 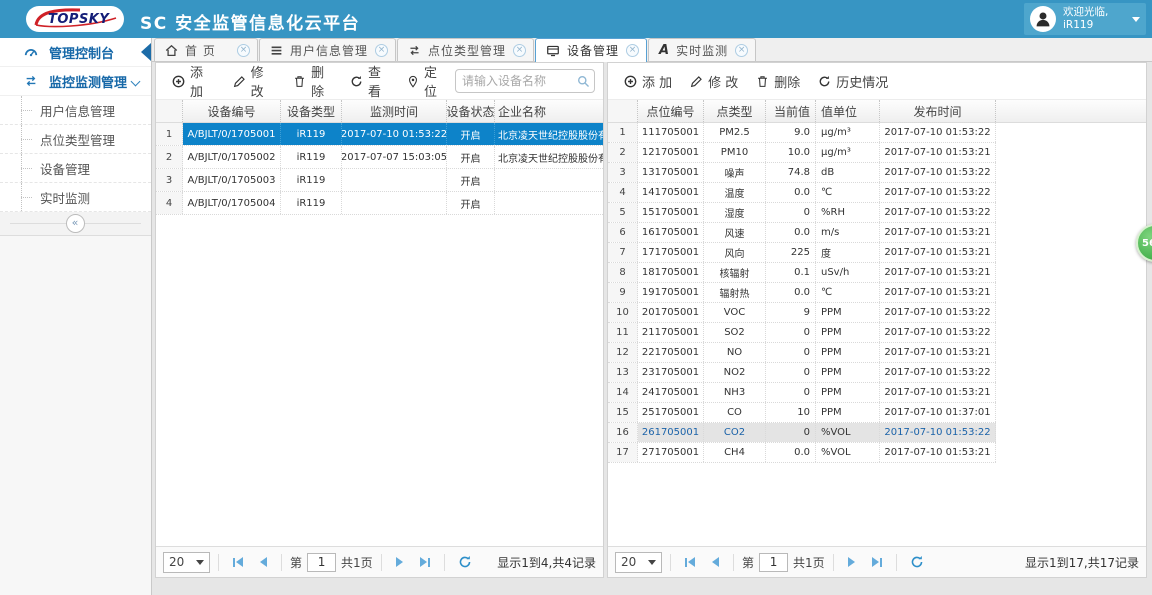 What do you see at coordinates (178, 81) in the screenshot?
I see `add-circle-icon` at bounding box center [178, 81].